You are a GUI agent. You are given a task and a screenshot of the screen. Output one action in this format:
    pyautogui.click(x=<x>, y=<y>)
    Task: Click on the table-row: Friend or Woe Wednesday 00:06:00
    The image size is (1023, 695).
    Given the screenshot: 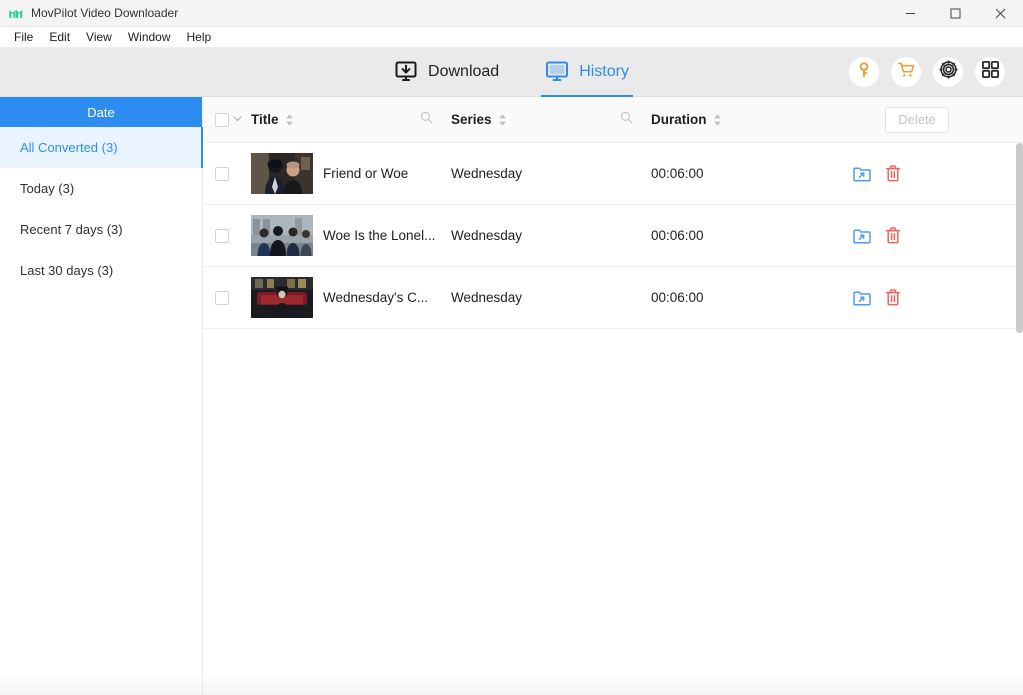 What is the action you would take?
    pyautogui.click(x=613, y=174)
    